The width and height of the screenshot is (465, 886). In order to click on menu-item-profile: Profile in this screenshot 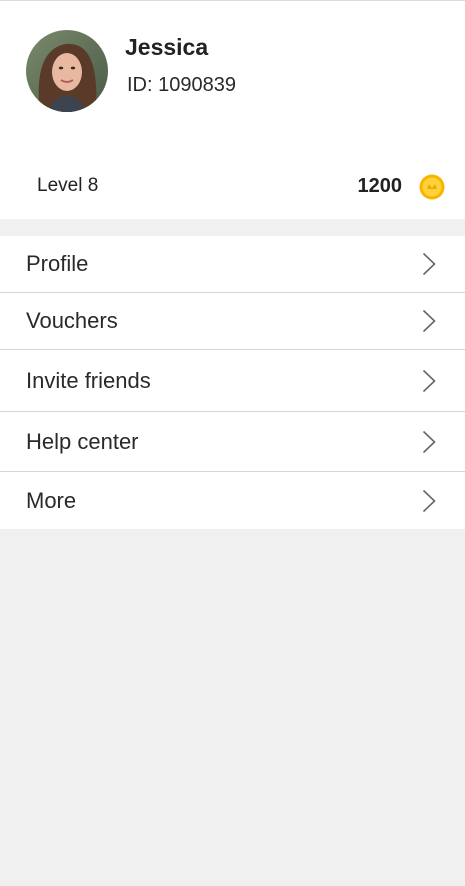, I will do `click(232, 264)`.